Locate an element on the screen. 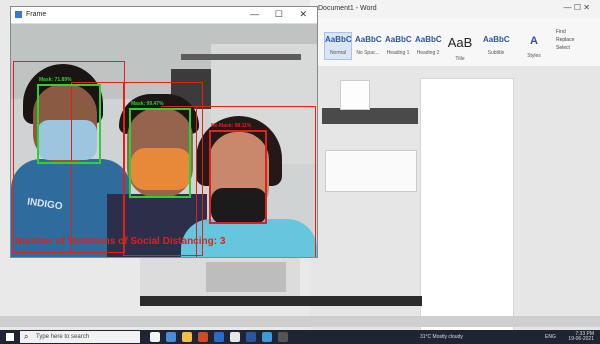 Image resolution: width=600 pixels, height=344 pixels. nested-screenshot-taskbar is located at coordinates (281, 301).